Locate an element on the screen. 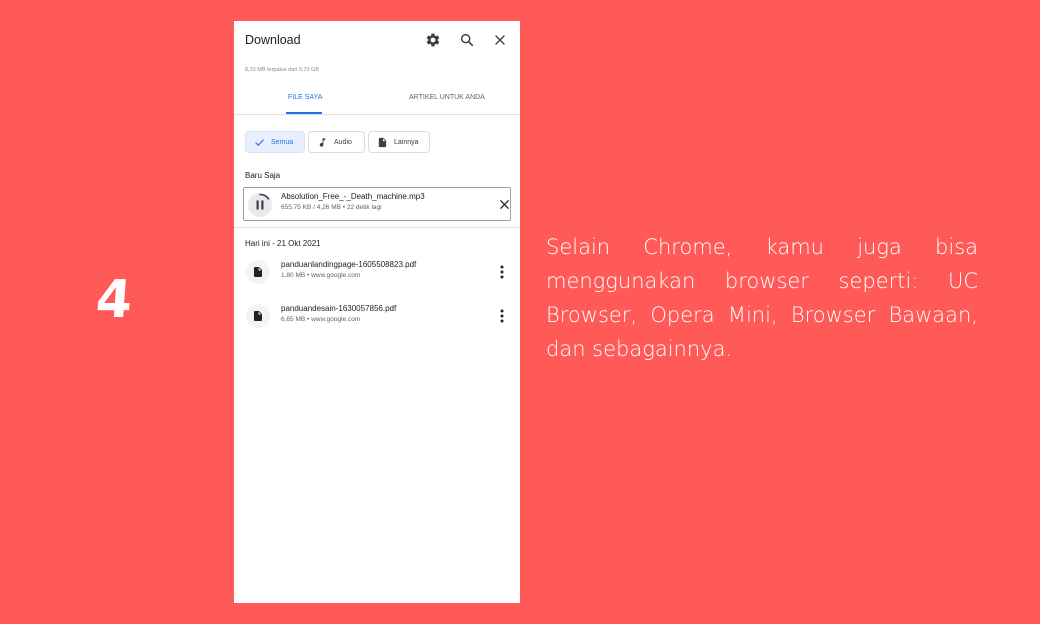 Image resolution: width=1040 pixels, height=624 pixels. section-divider is located at coordinates (377, 227).